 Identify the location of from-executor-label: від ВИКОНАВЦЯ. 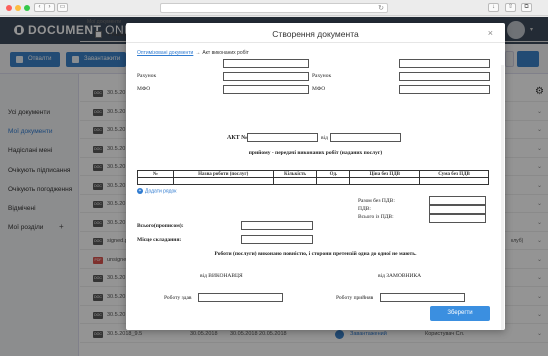
(221, 276).